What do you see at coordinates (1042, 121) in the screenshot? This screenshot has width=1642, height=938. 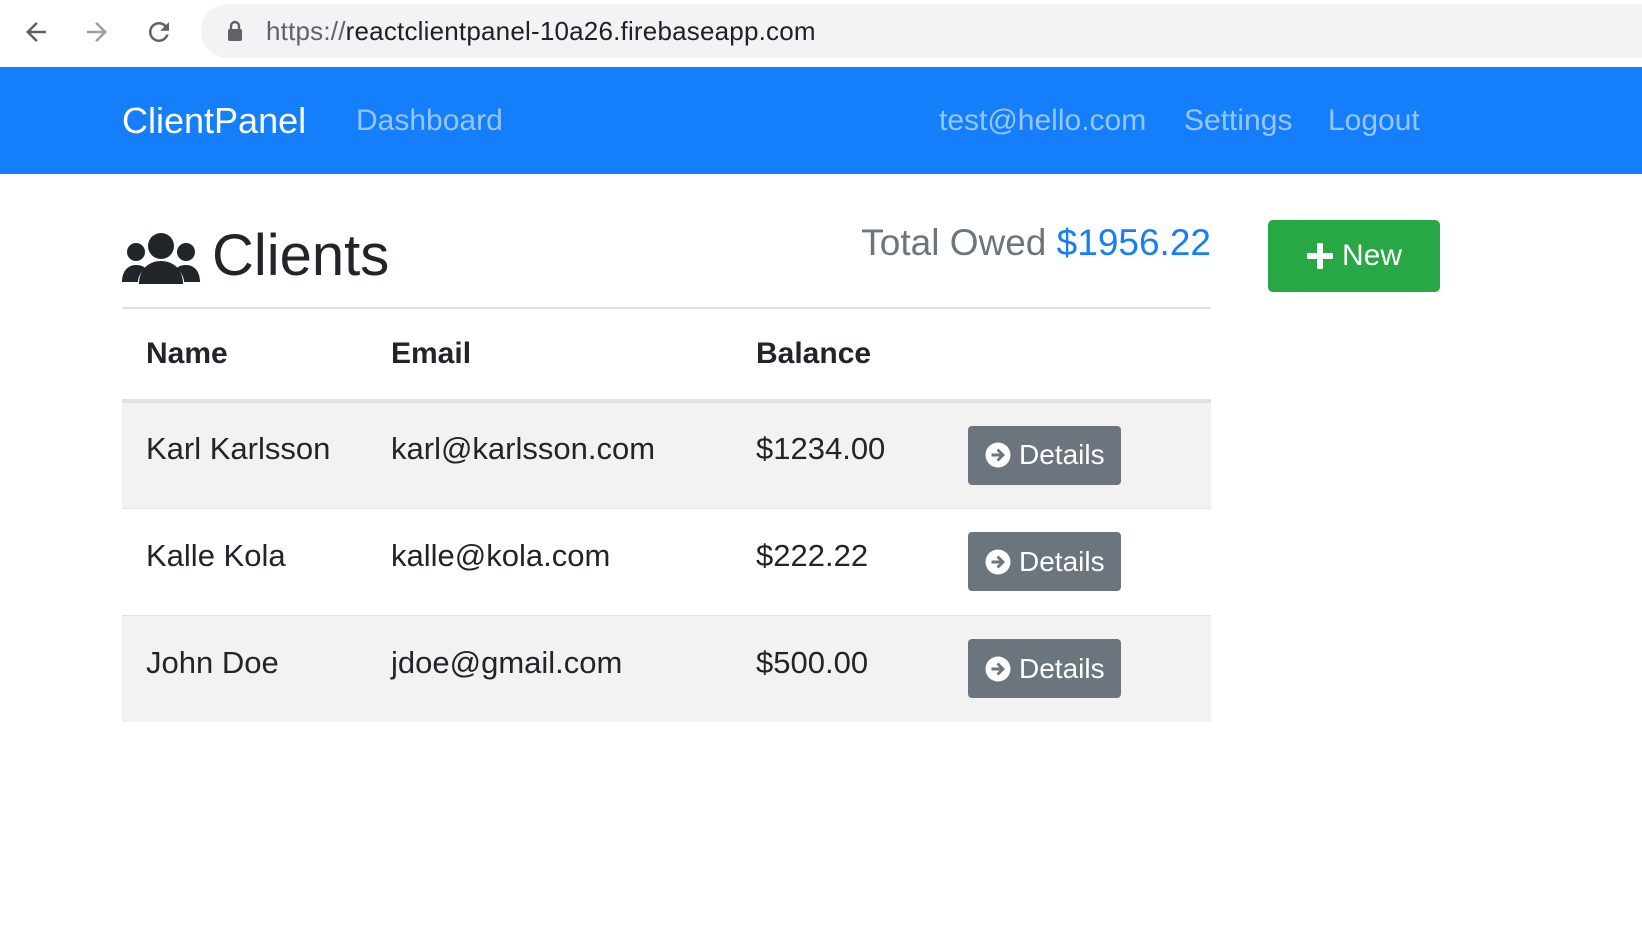 I see `nav-user-email: test@hello.com` at bounding box center [1042, 121].